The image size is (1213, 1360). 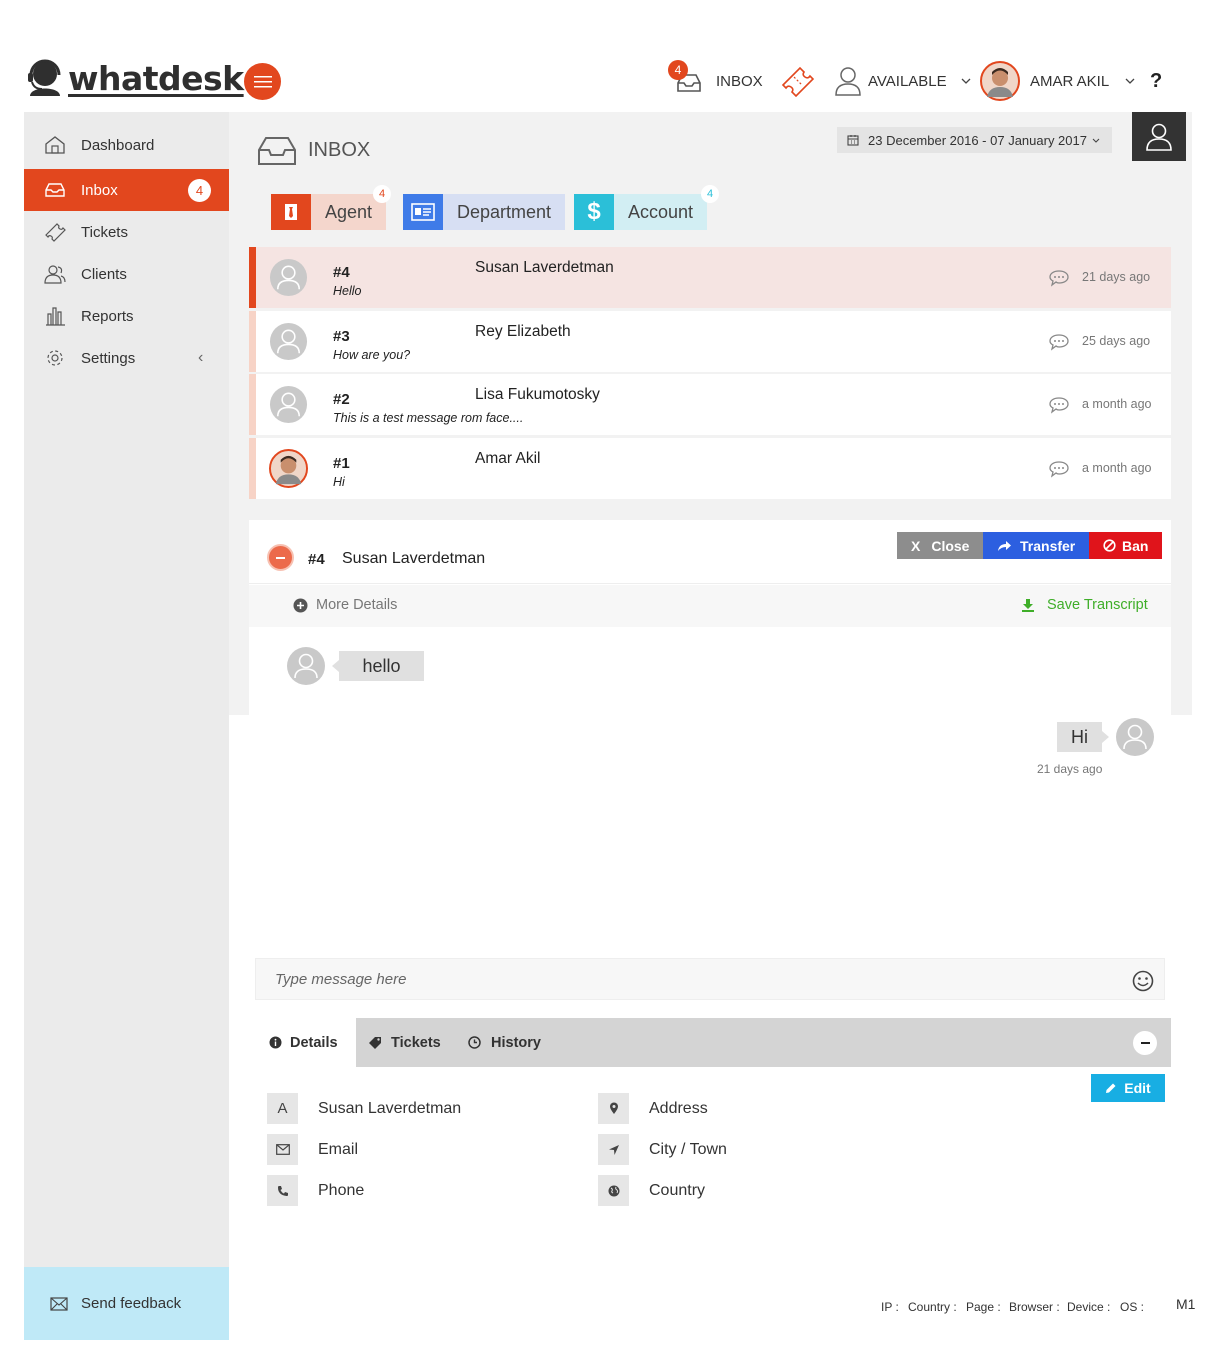 I want to click on tag-icon, so click(x=375, y=1043).